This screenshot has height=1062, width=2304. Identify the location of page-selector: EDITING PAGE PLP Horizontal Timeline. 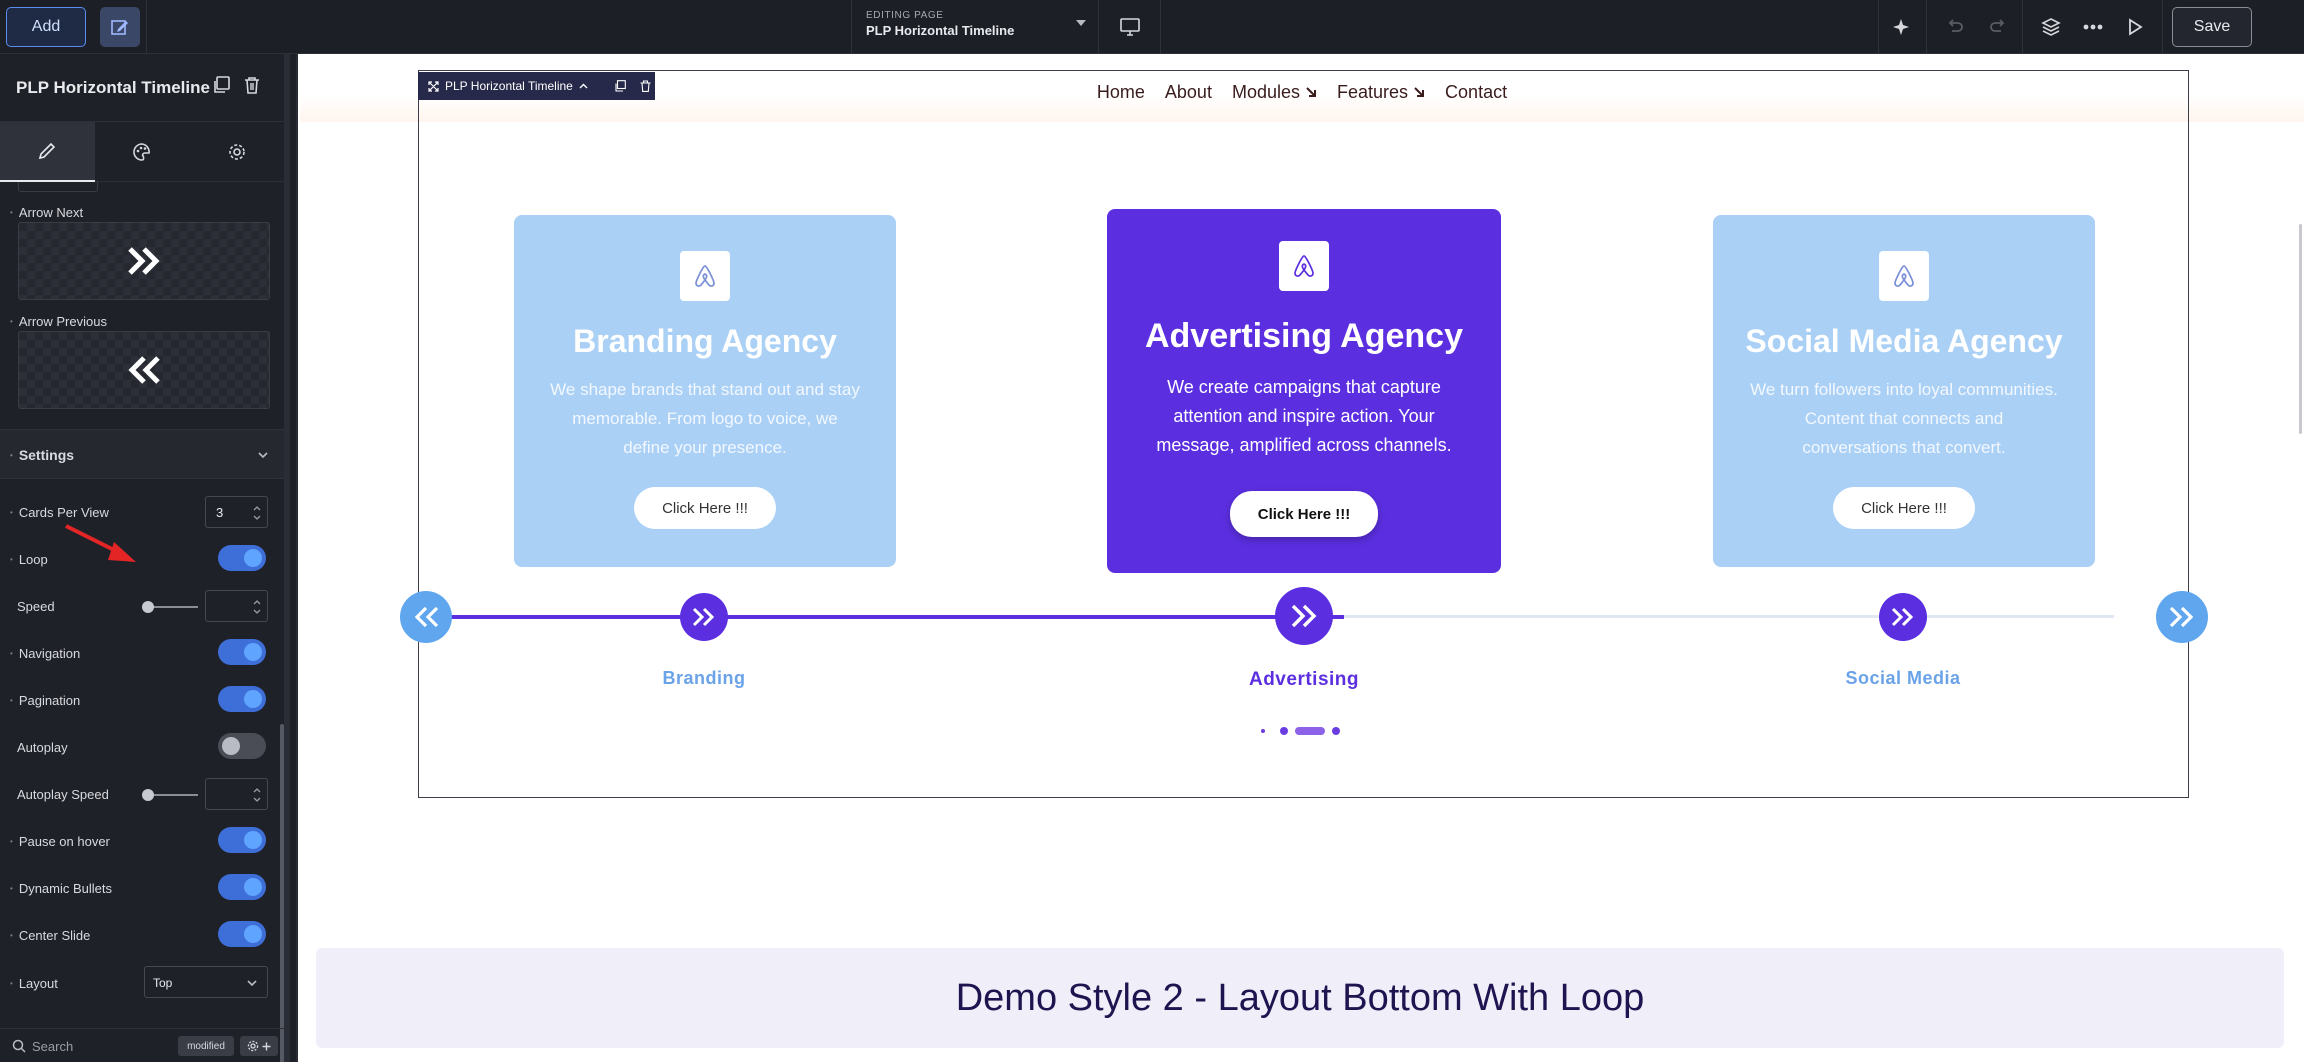
(975, 27).